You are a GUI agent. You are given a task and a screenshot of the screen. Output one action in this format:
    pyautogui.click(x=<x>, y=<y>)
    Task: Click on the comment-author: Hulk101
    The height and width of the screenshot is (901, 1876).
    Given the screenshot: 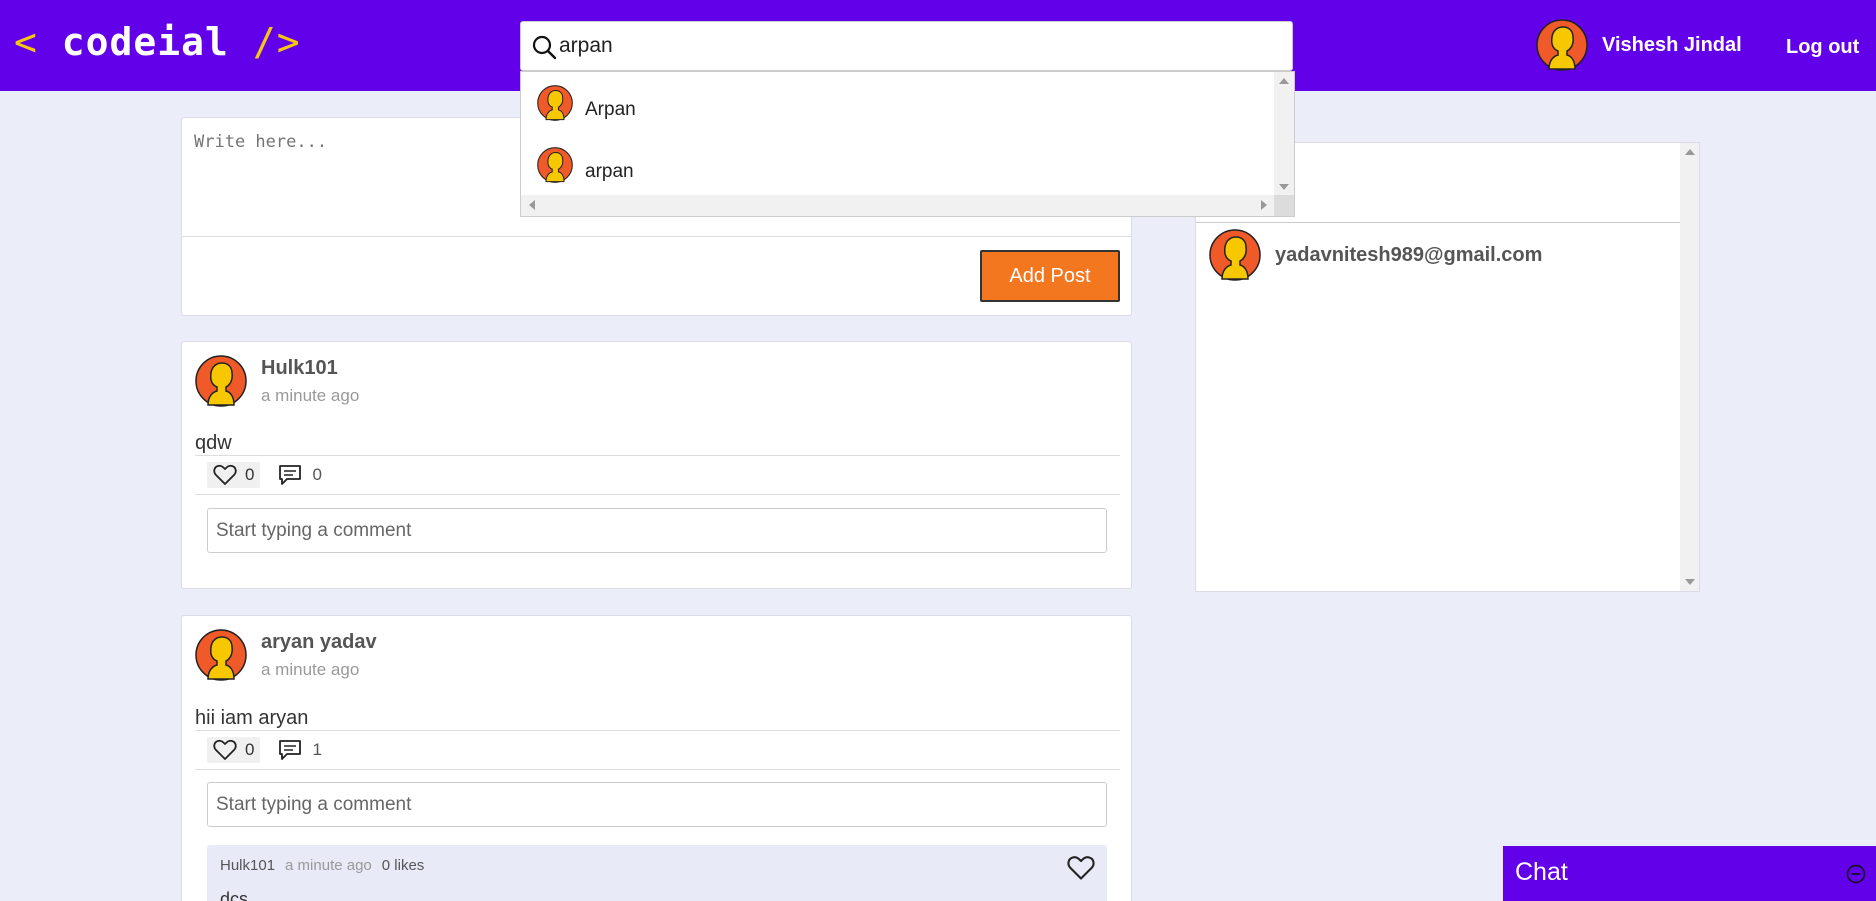 What is the action you would take?
    pyautogui.click(x=247, y=865)
    